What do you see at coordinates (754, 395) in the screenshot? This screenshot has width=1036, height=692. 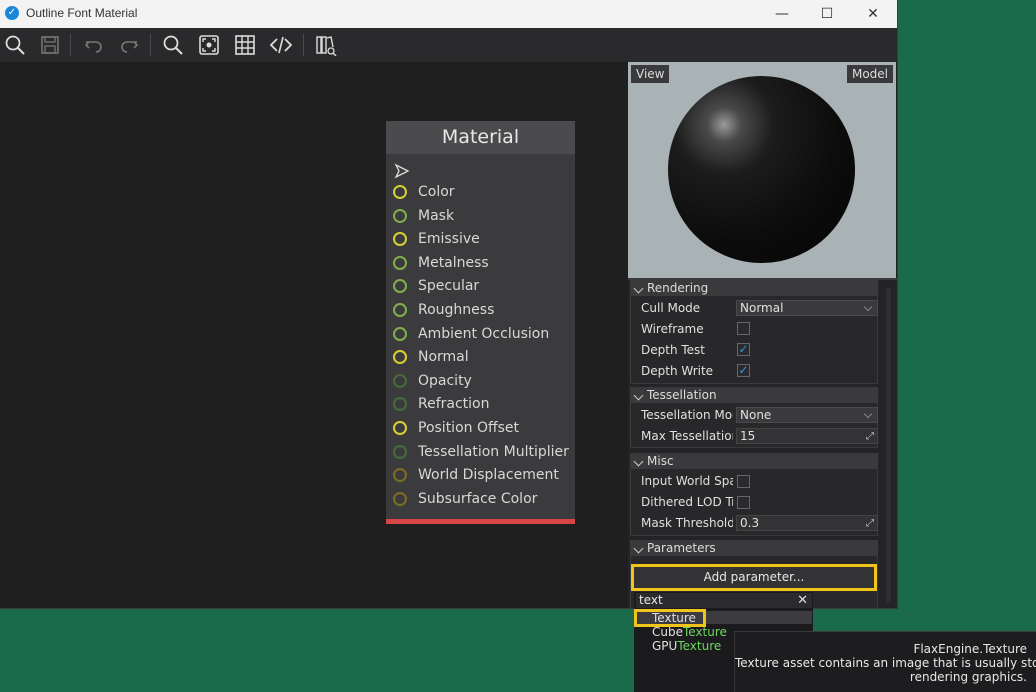 I see `tessellation-section-header: Tessellation` at bounding box center [754, 395].